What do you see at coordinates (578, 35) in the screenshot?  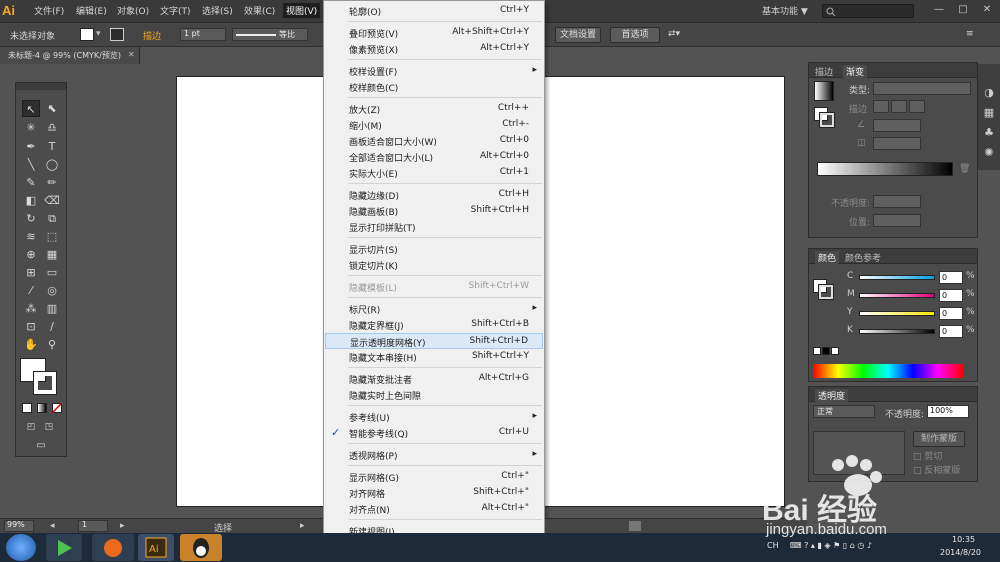 I see `document-setup-button: 文档设置` at bounding box center [578, 35].